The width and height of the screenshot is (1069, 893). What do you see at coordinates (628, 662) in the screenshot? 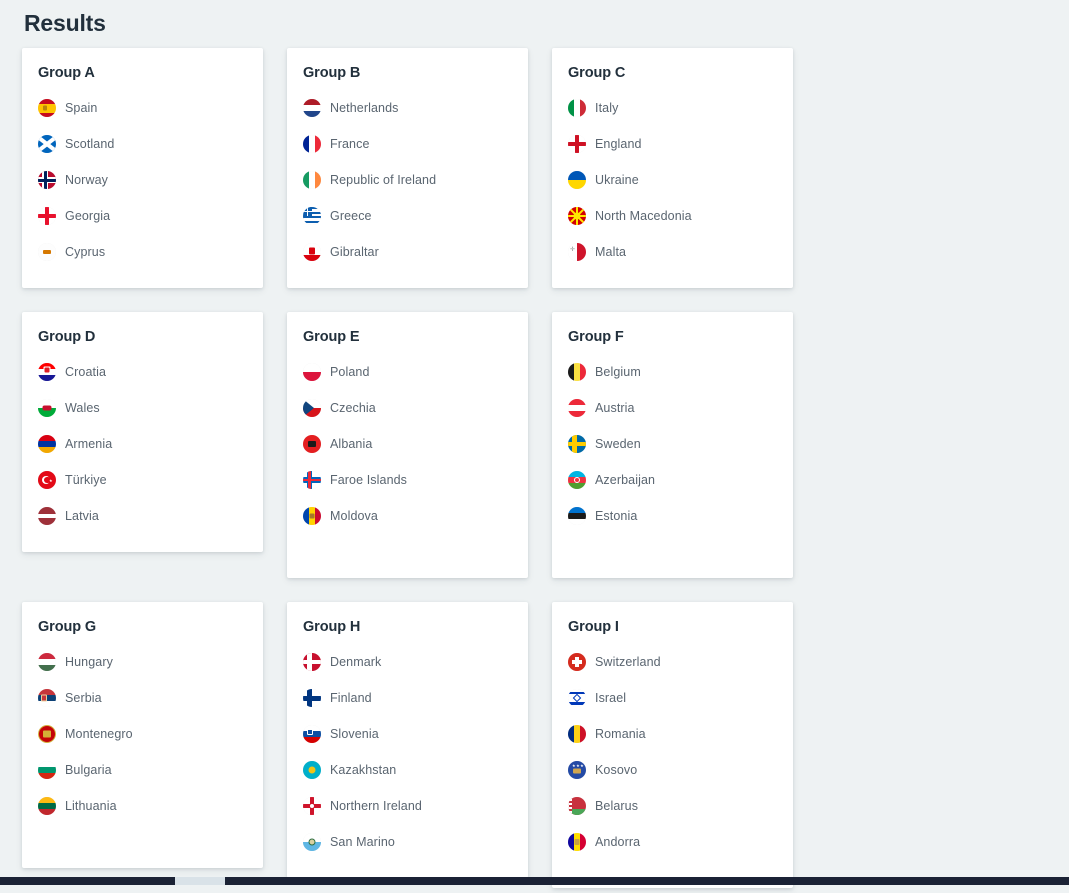
I see `team-name: Switzerland` at bounding box center [628, 662].